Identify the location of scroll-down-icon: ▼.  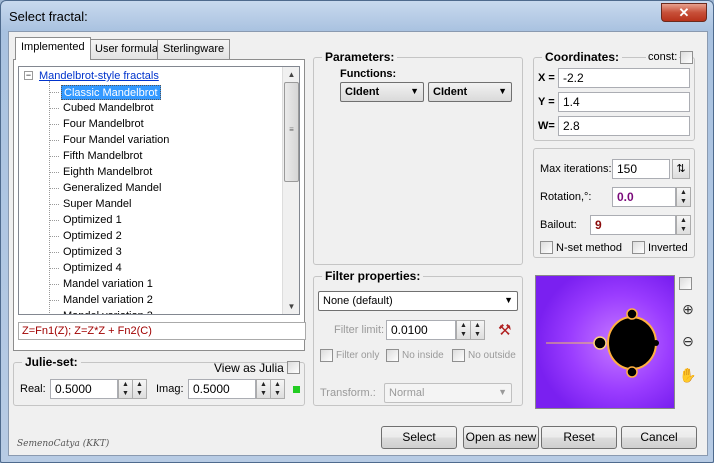
(291, 306).